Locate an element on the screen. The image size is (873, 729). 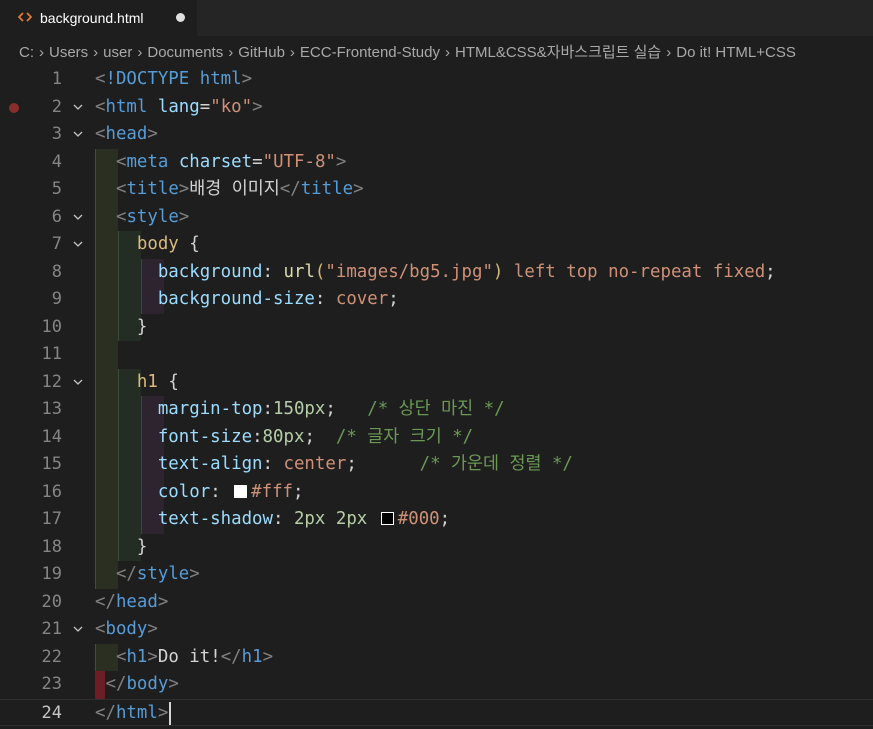
code-text: <style> is located at coordinates (142, 218).